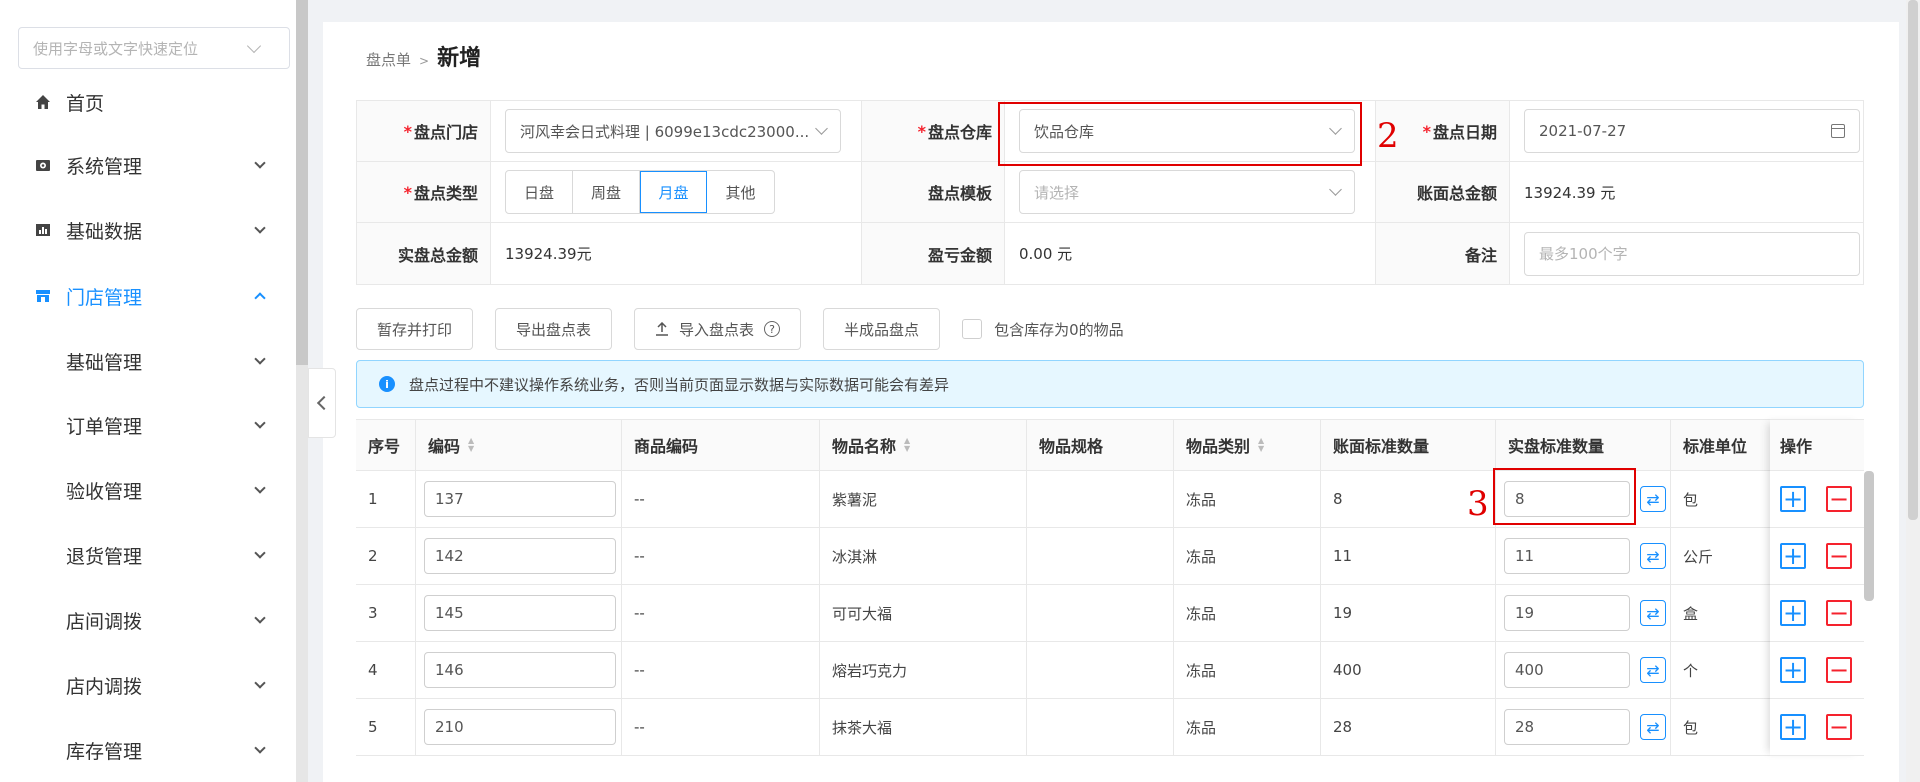 The image size is (1920, 782). Describe the element at coordinates (302, 391) in the screenshot. I see `sidebar-scrollbar` at that location.